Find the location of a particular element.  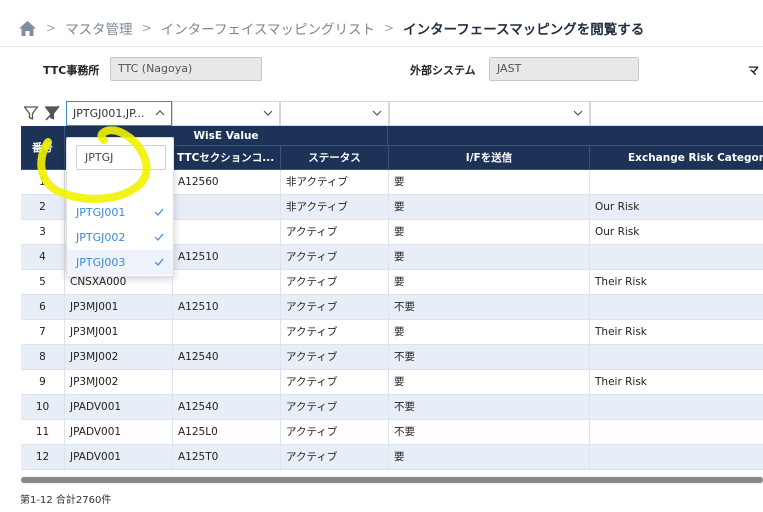

header-risk: Exchange Risk Category is located at coordinates (676, 158).